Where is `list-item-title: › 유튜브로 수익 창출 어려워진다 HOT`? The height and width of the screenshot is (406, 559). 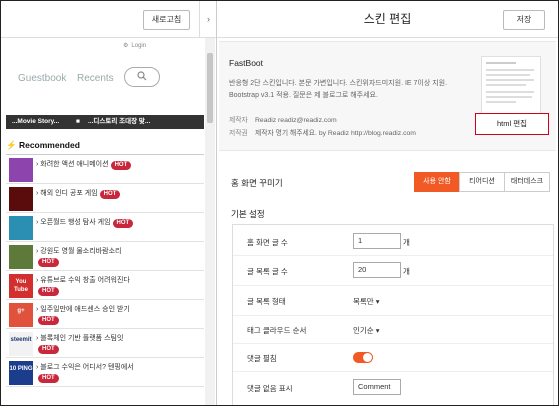 list-item-title: › 유튜브로 수익 창출 어려워진다 HOT is located at coordinates (118, 286).